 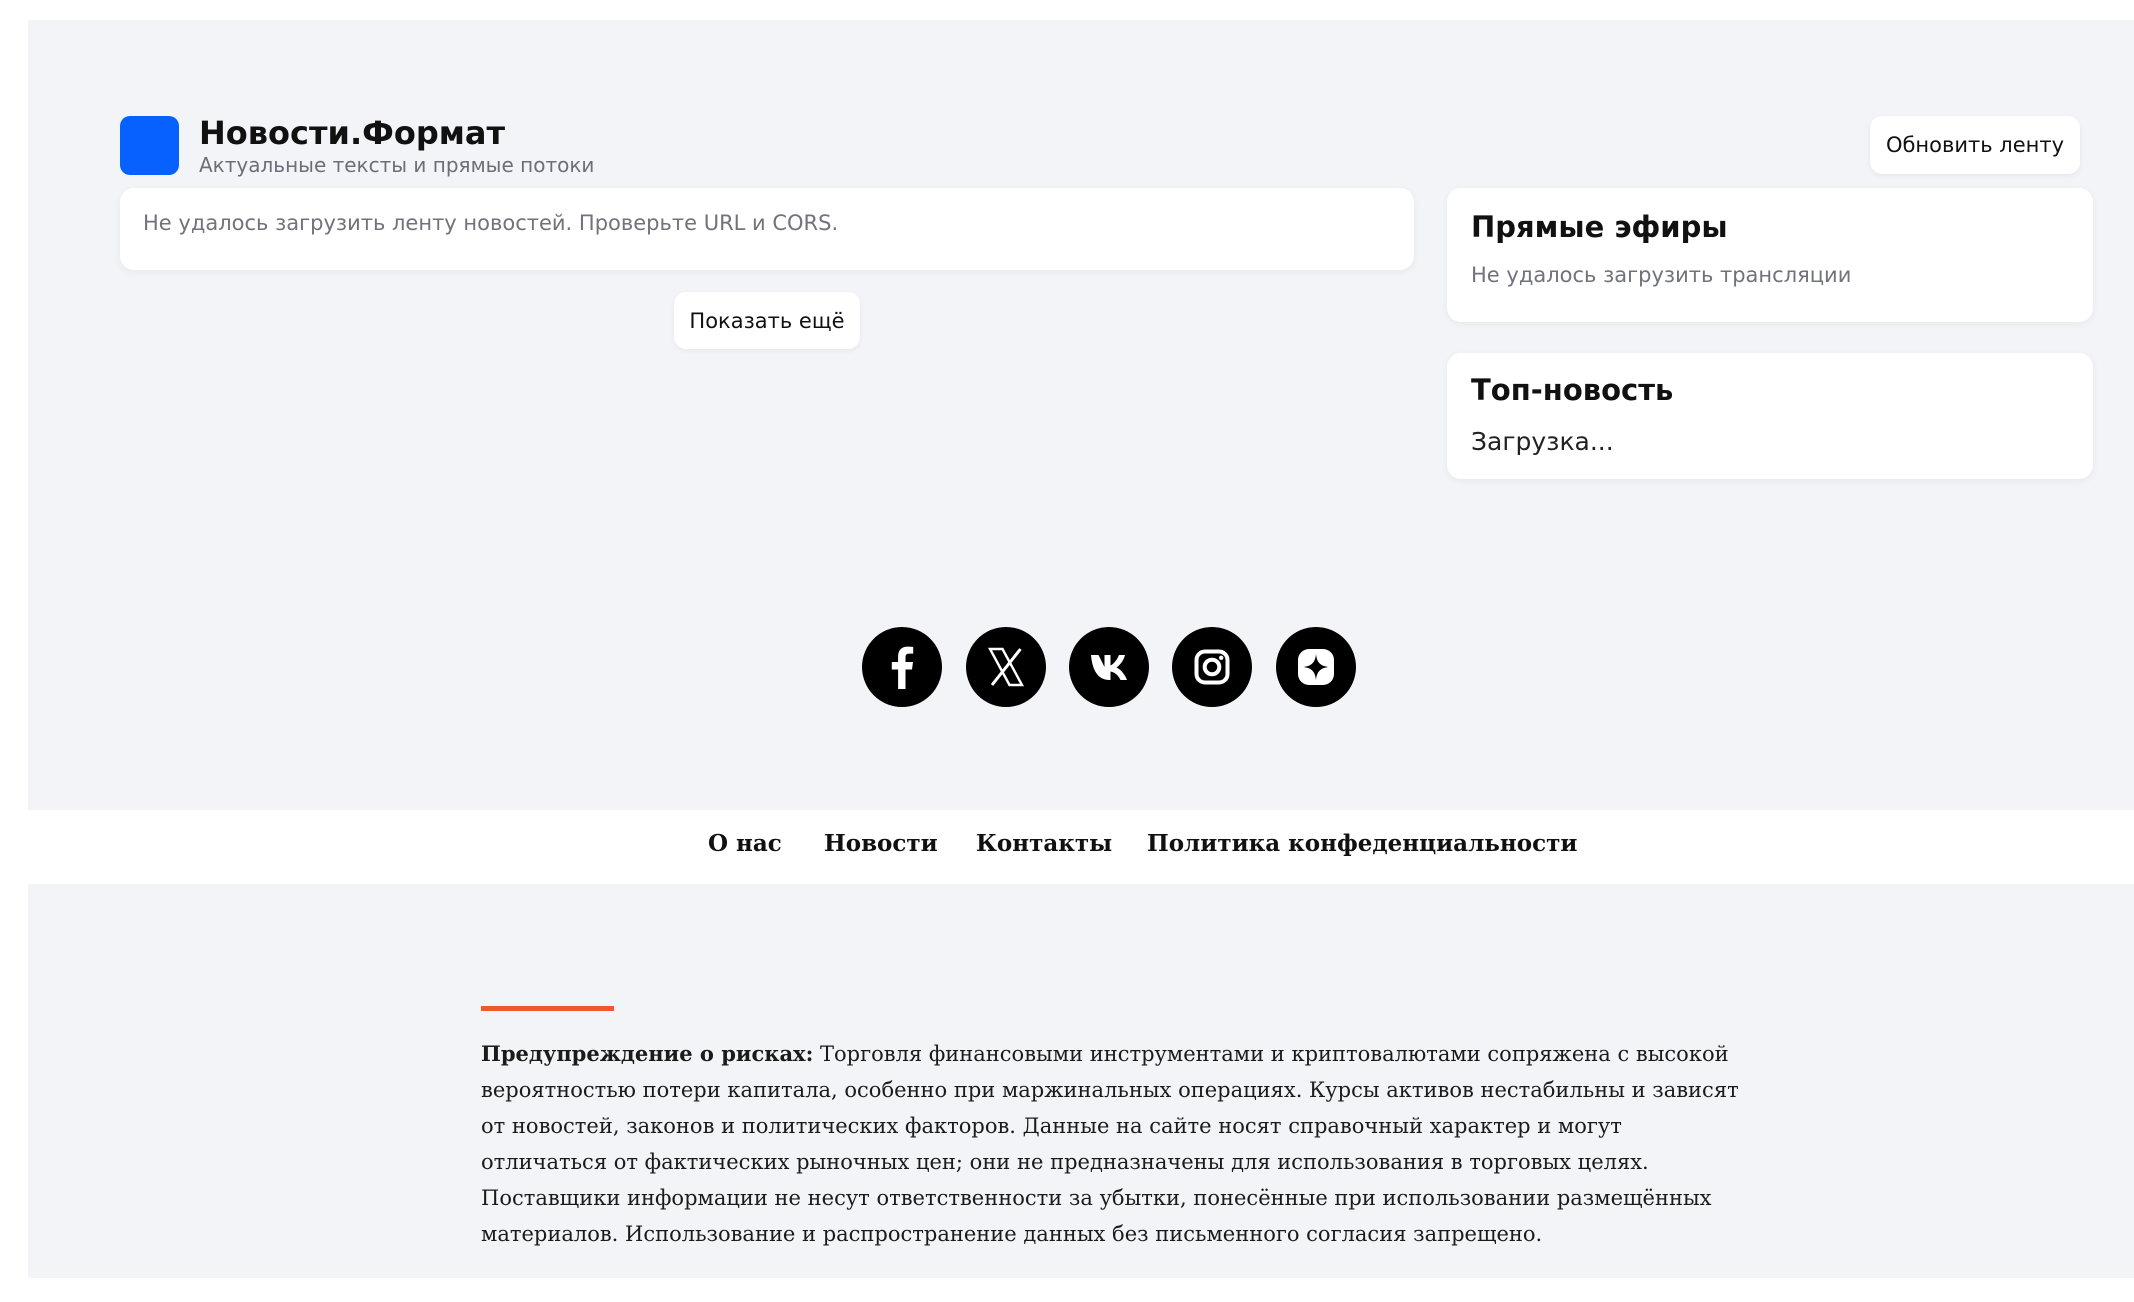 I want to click on footer-link-privacy: Политика конфеденциальности, so click(x=1362, y=844).